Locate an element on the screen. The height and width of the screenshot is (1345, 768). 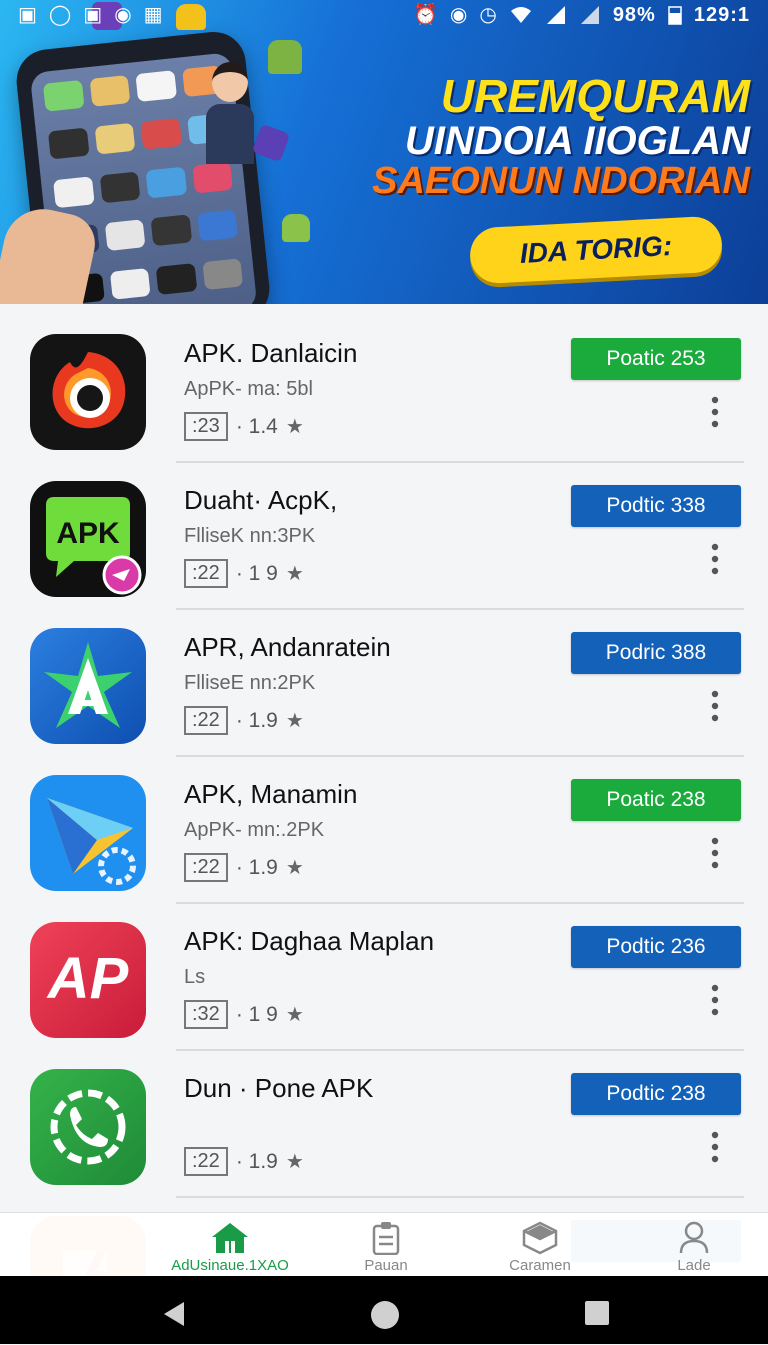
red-ap-icon: AP is located at coordinates (88, 980).